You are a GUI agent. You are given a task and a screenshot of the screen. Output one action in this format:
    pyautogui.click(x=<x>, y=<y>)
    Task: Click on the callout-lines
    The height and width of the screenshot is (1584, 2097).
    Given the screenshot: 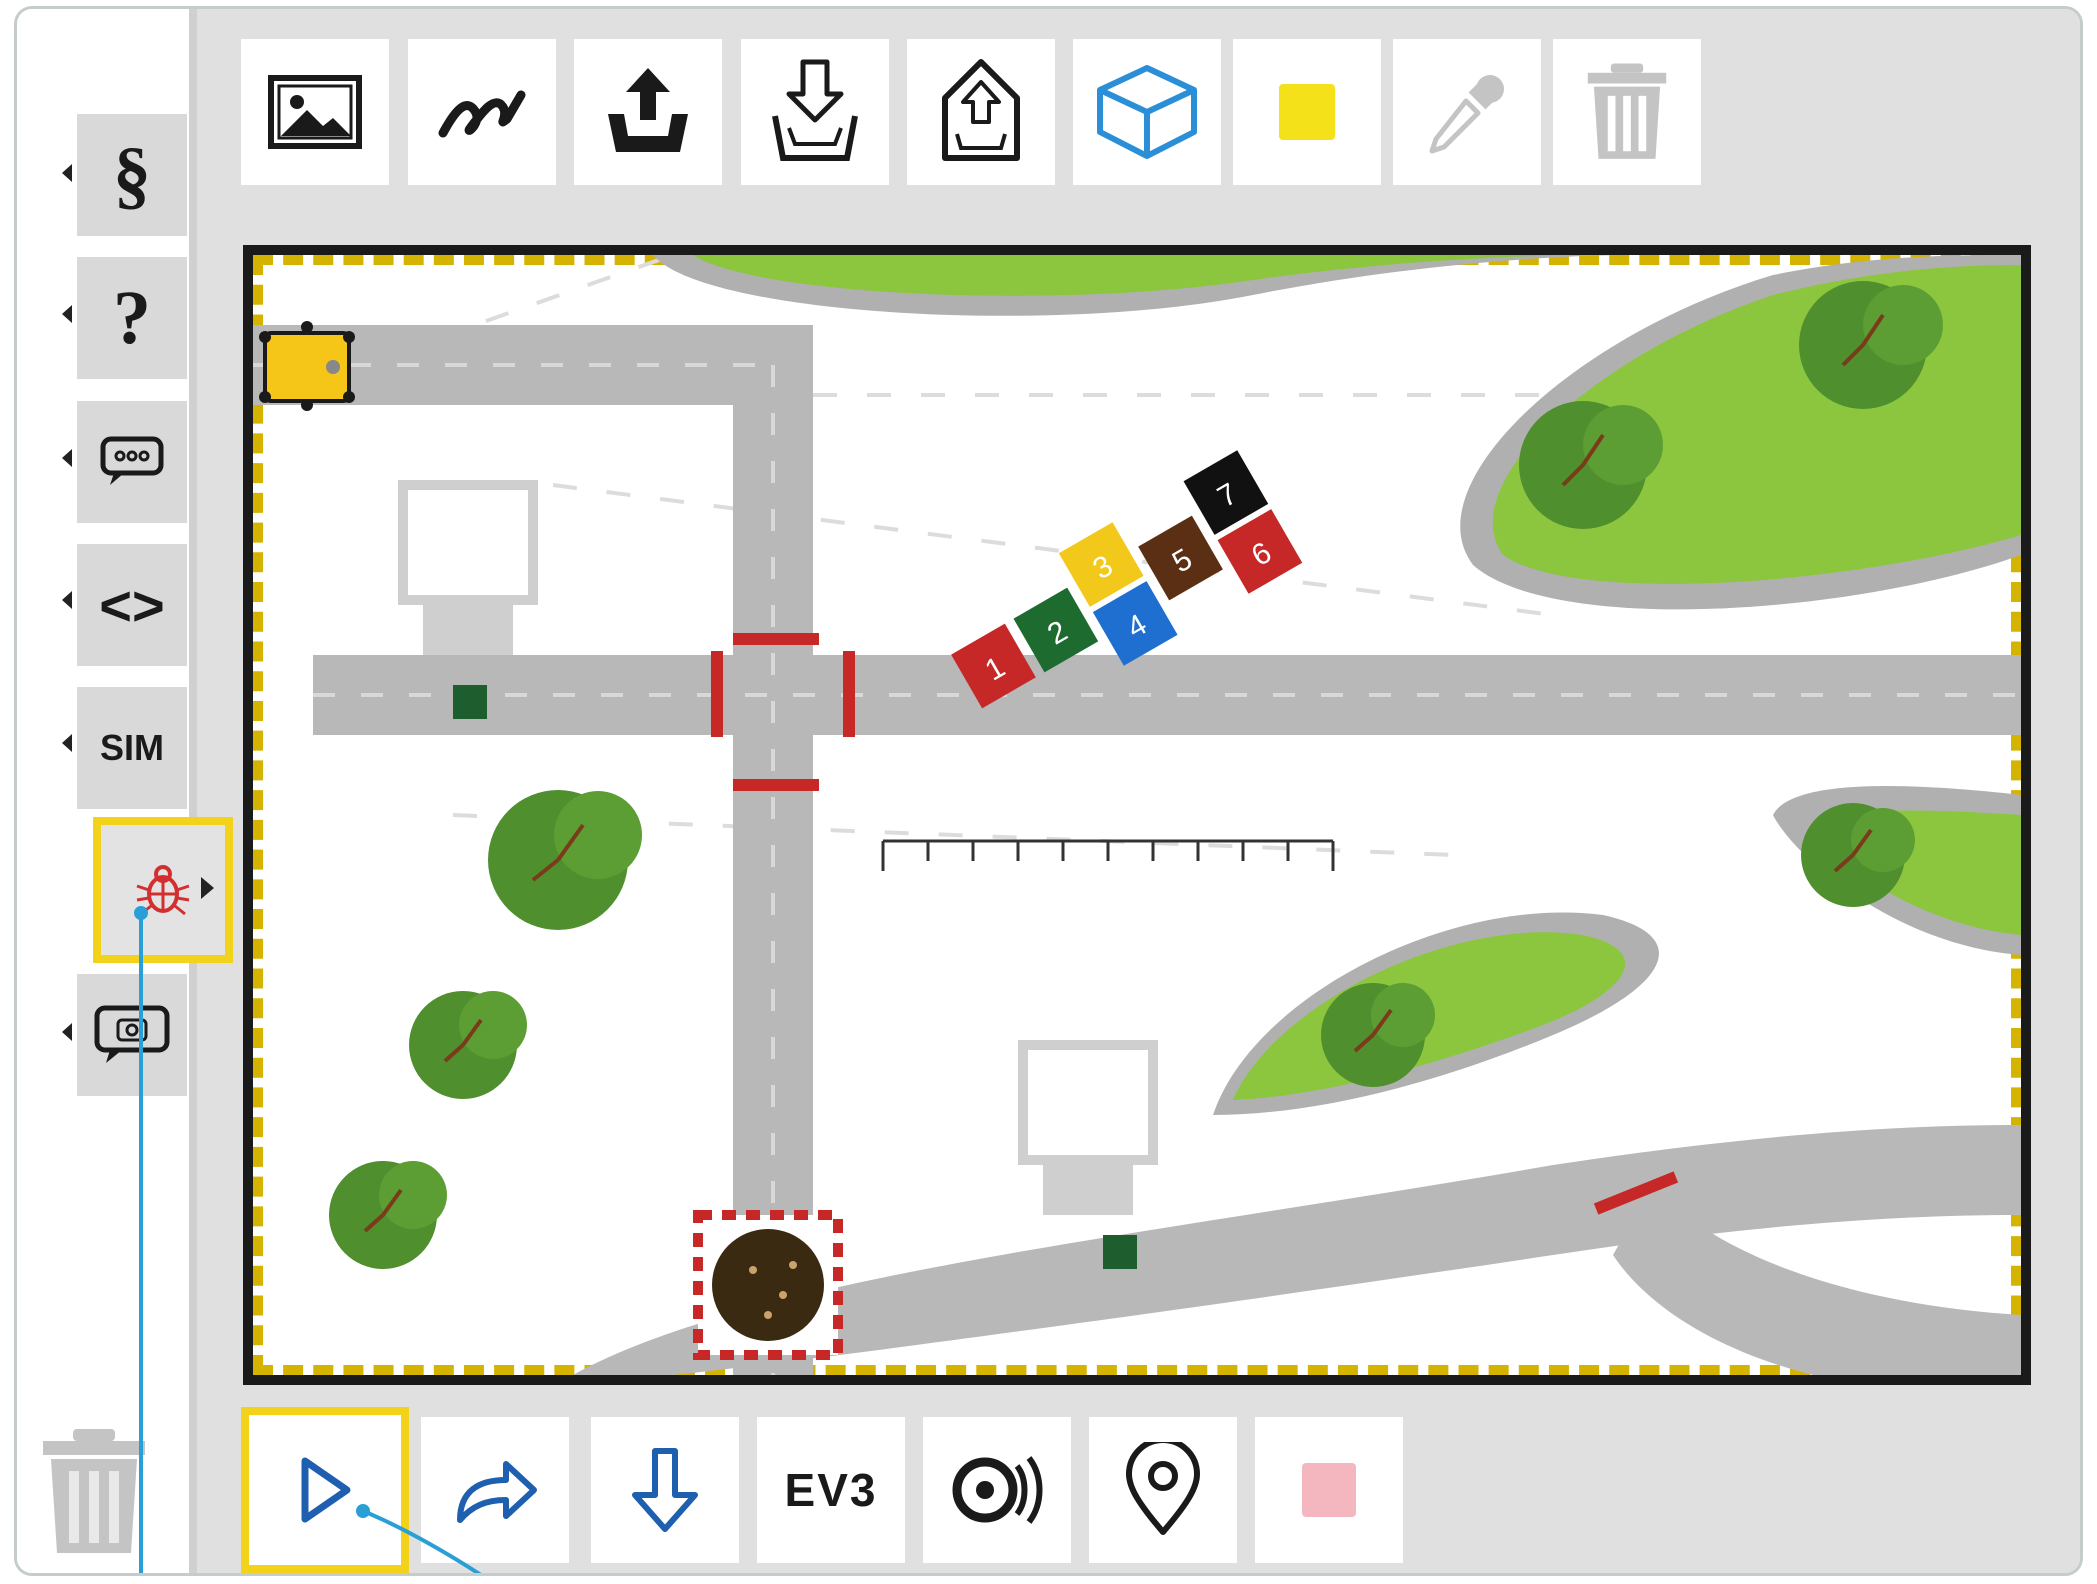 What is the action you would take?
    pyautogui.click(x=308, y=1239)
    